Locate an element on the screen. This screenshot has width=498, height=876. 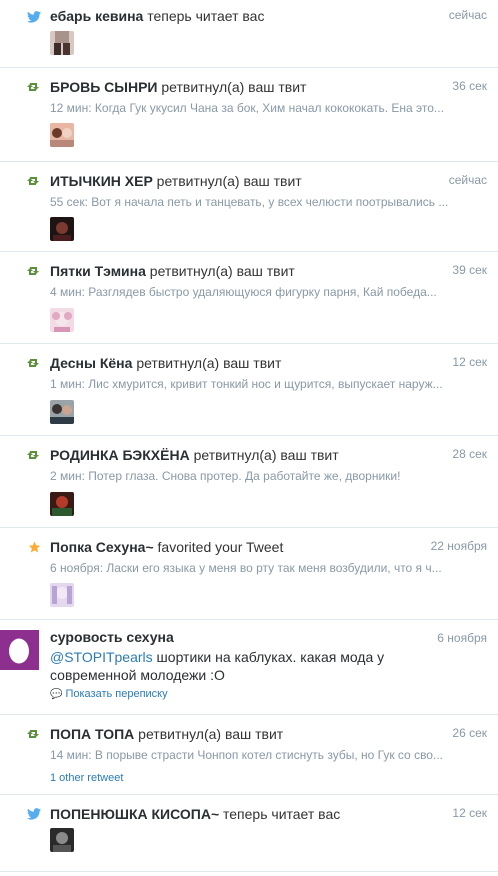
other-retweets-link: 1 other retweet is located at coordinates (86, 778).